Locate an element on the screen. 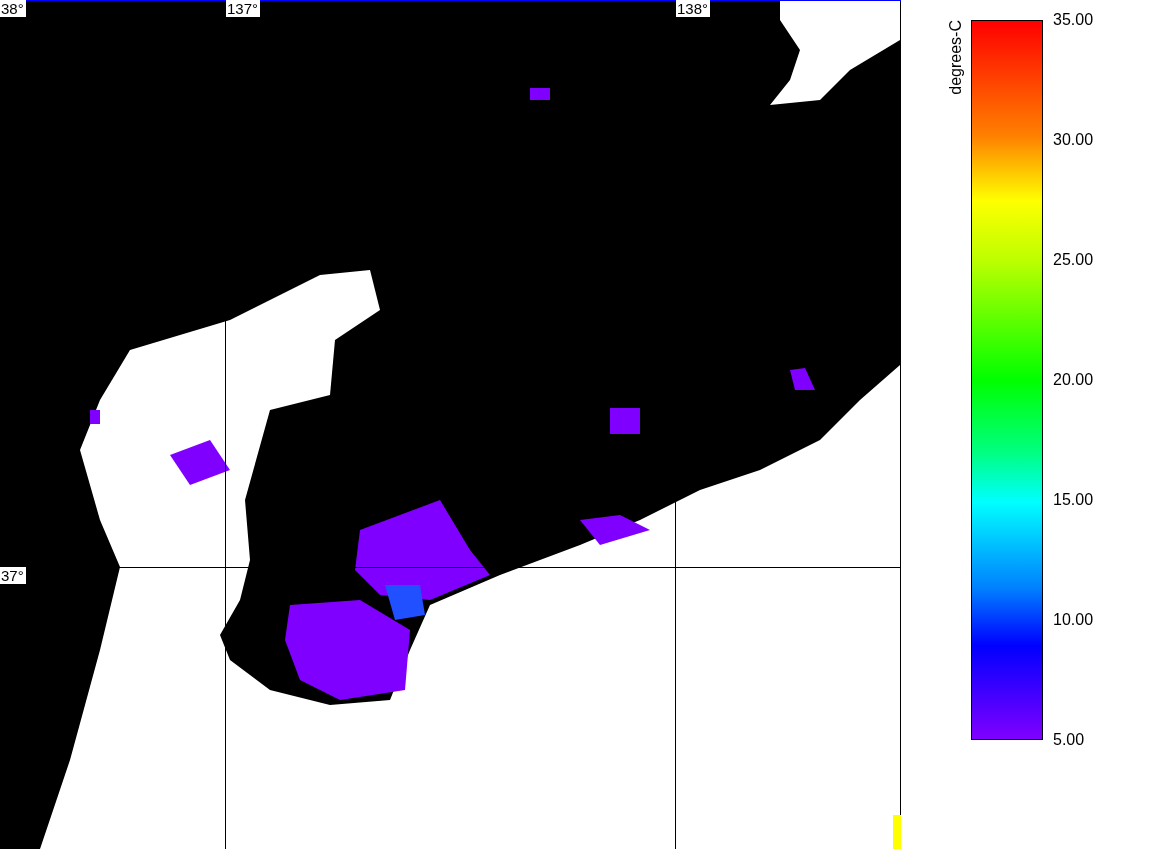  longitude-label: 138° is located at coordinates (693, 8).